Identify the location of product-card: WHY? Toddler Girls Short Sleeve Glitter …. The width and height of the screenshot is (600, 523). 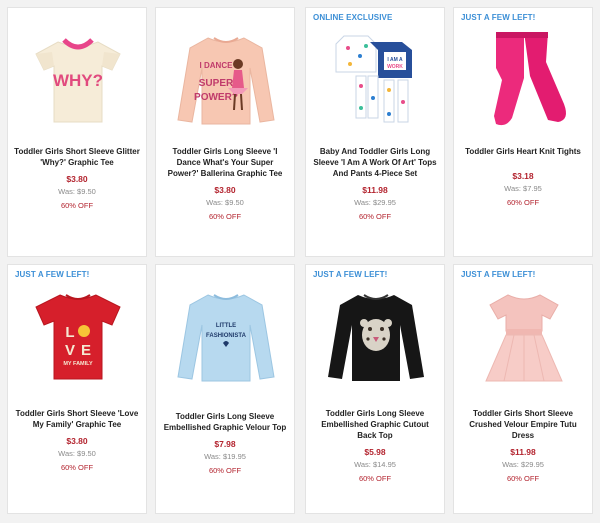
(77, 132).